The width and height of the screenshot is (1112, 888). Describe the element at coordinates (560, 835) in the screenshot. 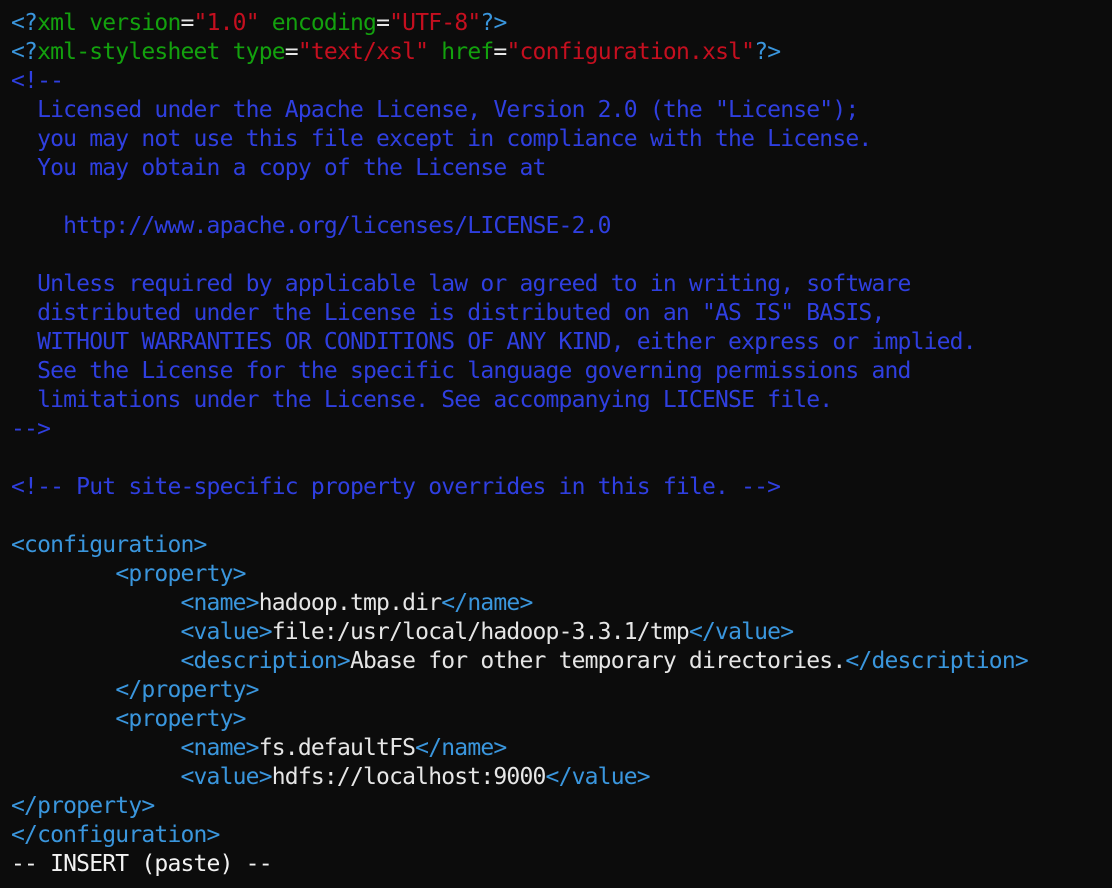

I see `code-line: </configuration>` at that location.